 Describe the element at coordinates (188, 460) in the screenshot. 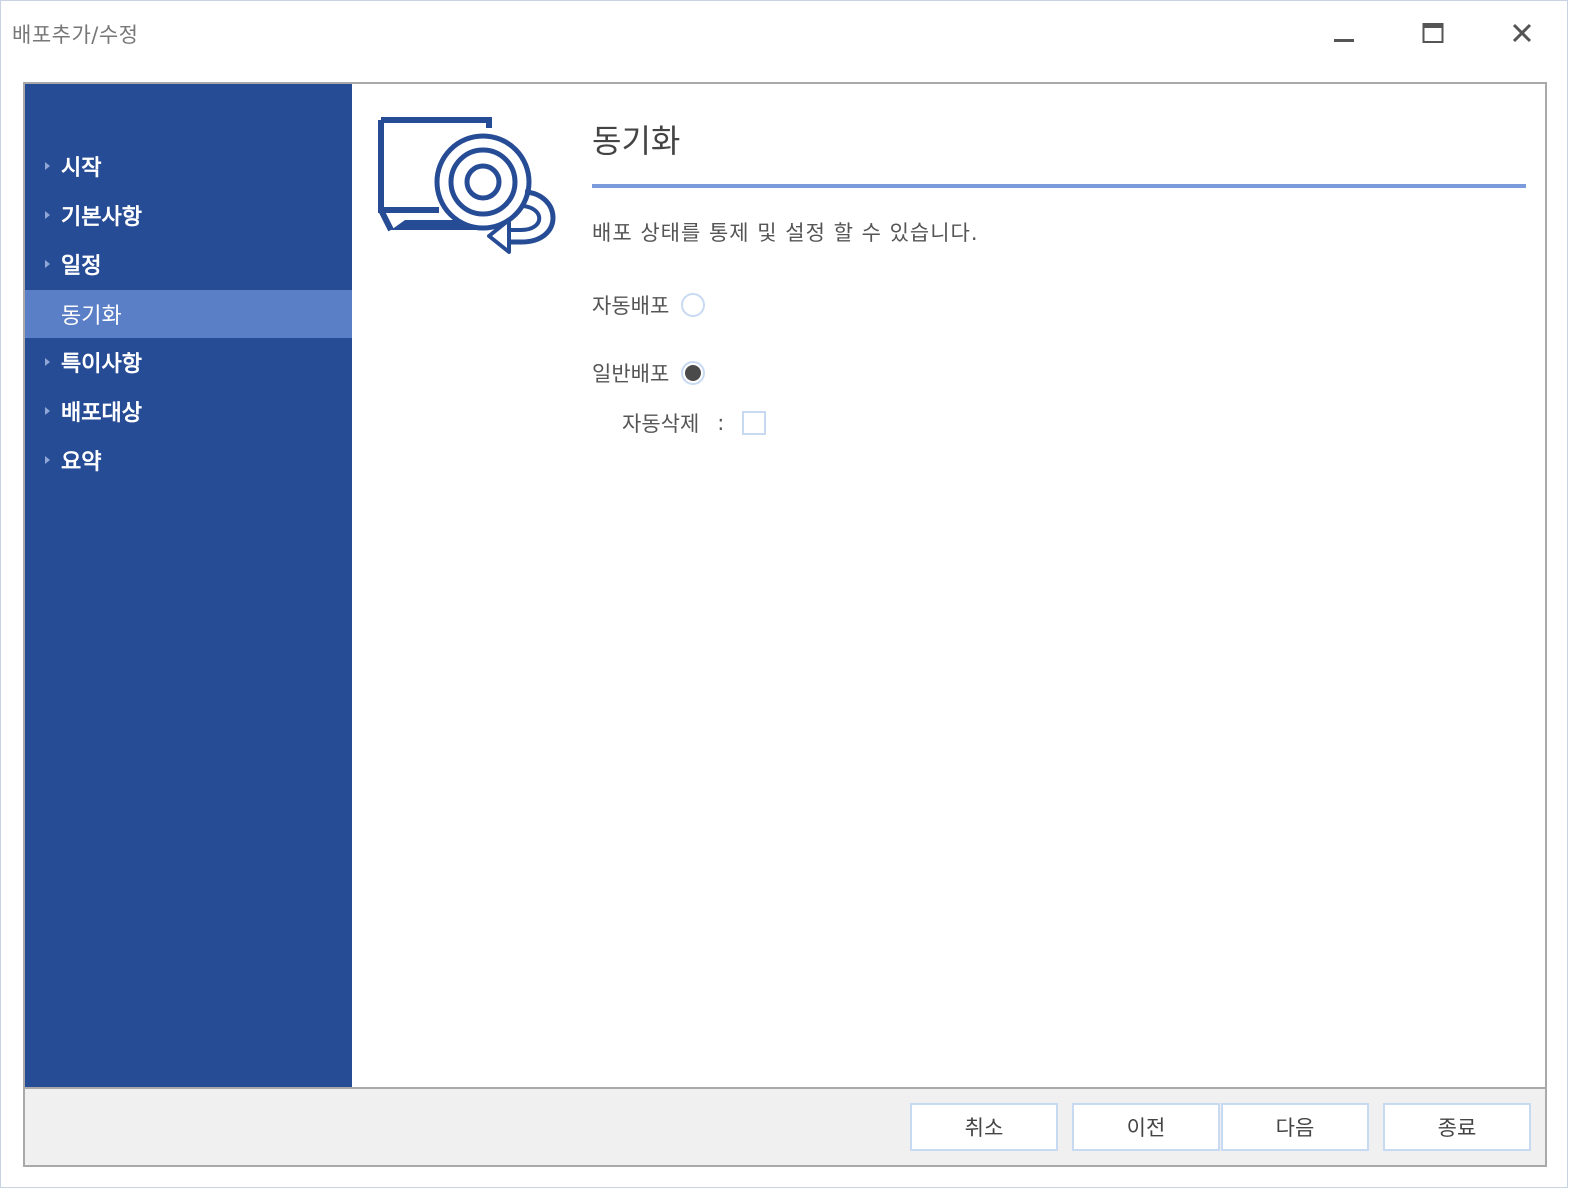

I see `sidebar-item-summary: 요약` at that location.